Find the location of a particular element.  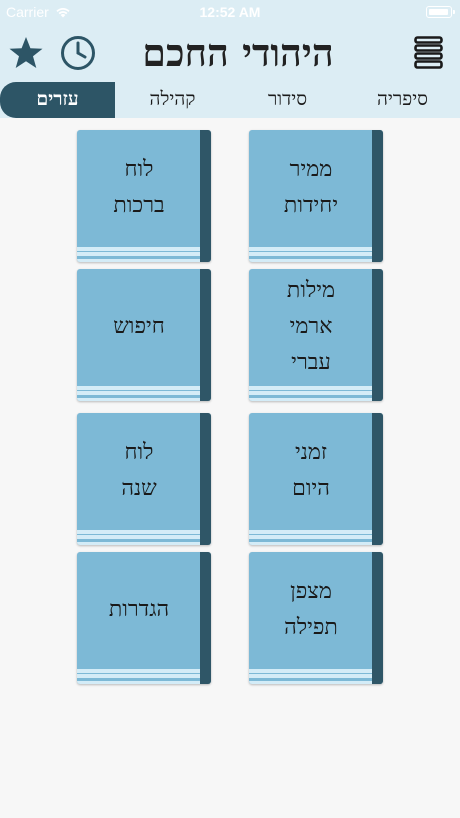

book-aramaic-dictionary: מילות ארמי עברי is located at coordinates (316, 335).